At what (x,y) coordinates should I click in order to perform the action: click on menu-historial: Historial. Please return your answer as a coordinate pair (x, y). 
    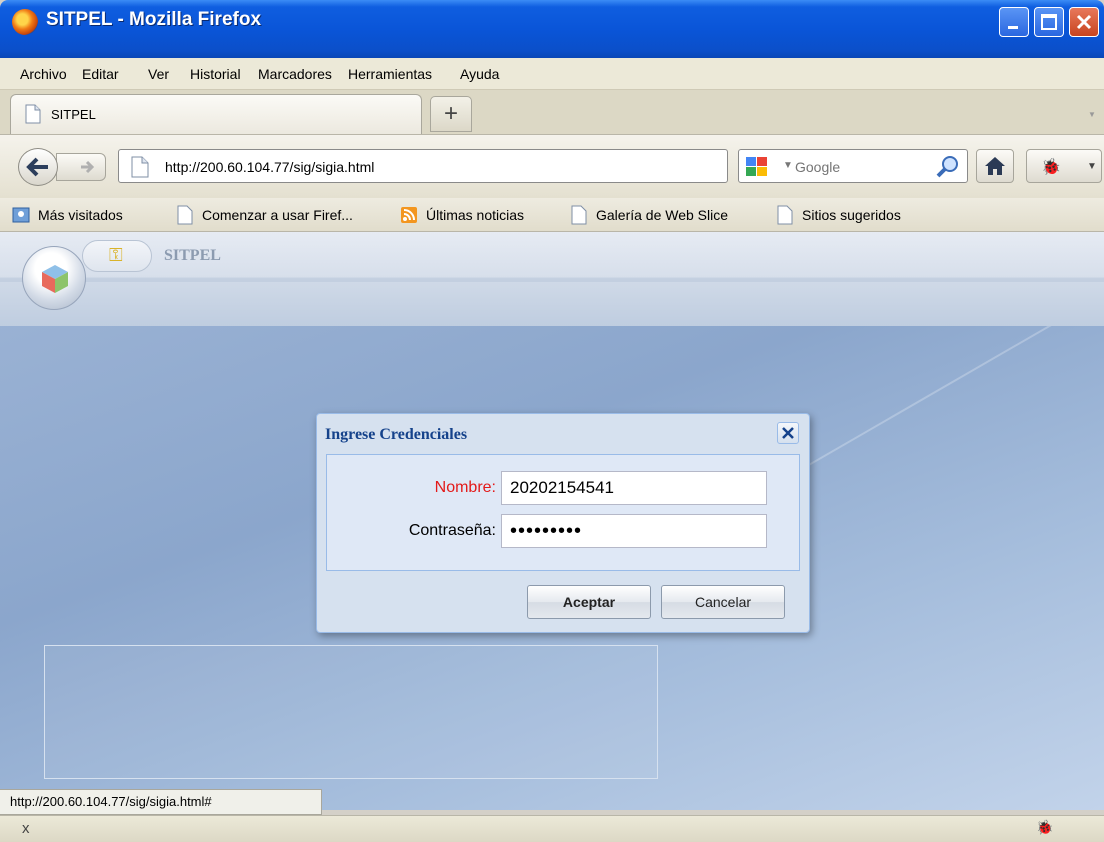
    Looking at the image, I should click on (215, 74).